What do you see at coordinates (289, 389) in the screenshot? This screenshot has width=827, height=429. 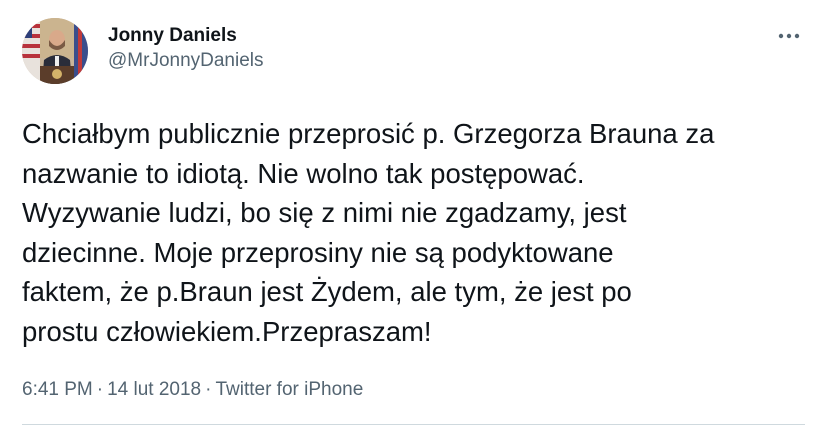 I see `tweet-source: Twitter for iPhone` at bounding box center [289, 389].